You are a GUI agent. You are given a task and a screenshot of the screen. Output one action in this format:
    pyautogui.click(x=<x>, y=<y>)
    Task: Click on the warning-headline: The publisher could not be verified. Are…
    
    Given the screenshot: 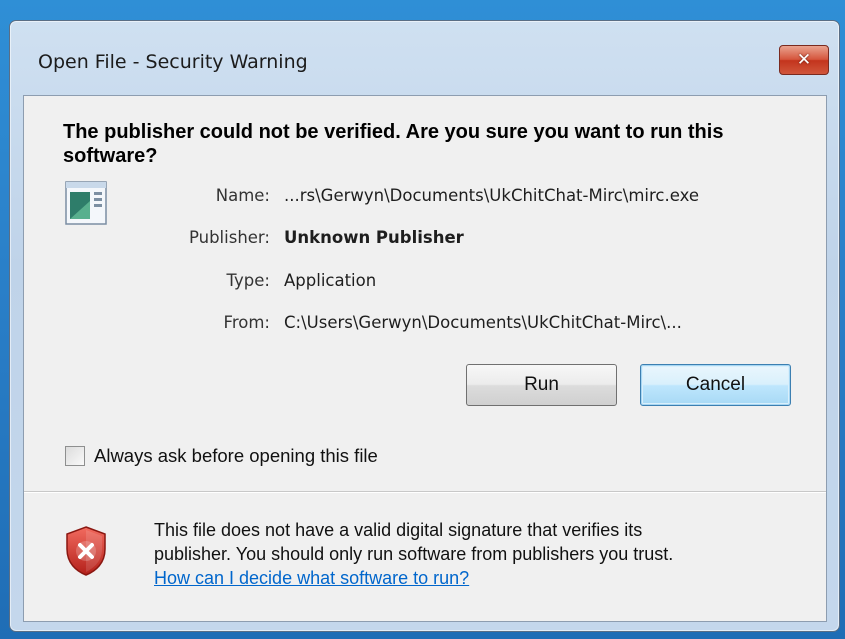 What is the action you would take?
    pyautogui.click(x=393, y=144)
    